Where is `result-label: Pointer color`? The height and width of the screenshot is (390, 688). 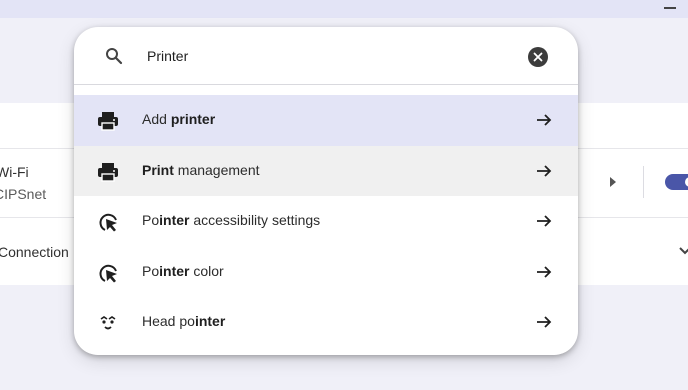 result-label: Pointer color is located at coordinates (183, 270).